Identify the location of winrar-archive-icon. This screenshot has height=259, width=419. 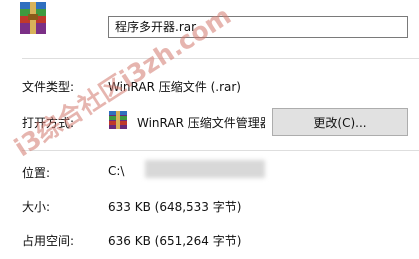
(33, 18).